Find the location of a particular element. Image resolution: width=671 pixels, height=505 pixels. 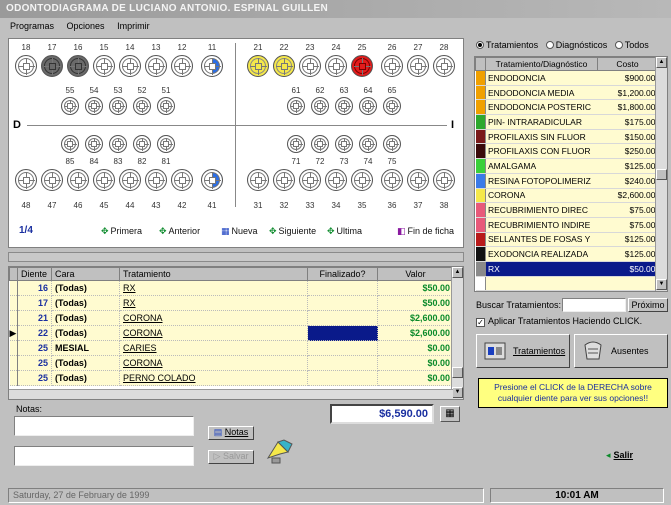

table-row: 16 (Todas) RX $50.00 is located at coordinates (231, 288).